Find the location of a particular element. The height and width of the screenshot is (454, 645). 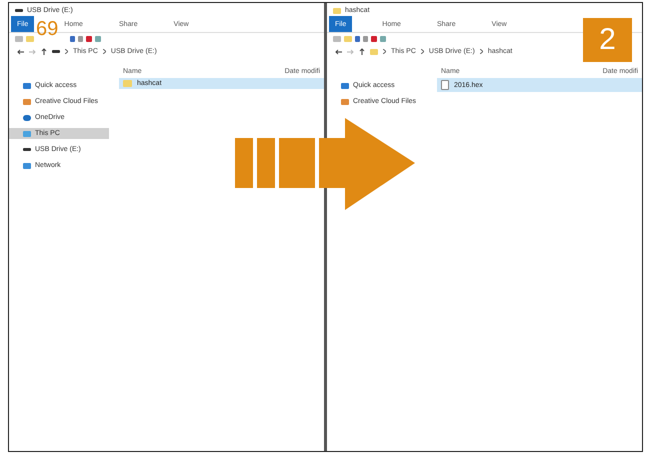

step-badge: 2 is located at coordinates (607, 40).